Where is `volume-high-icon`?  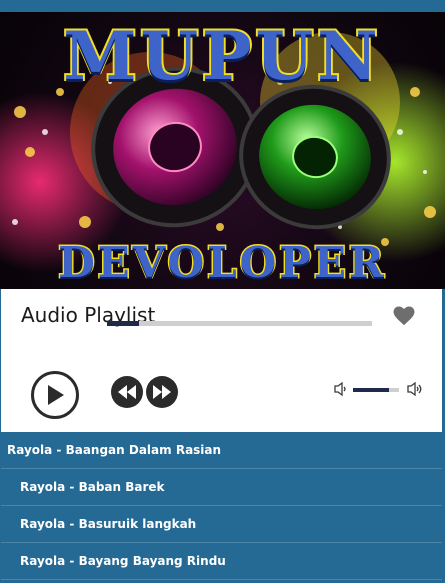
volume-high-icon is located at coordinates (415, 389).